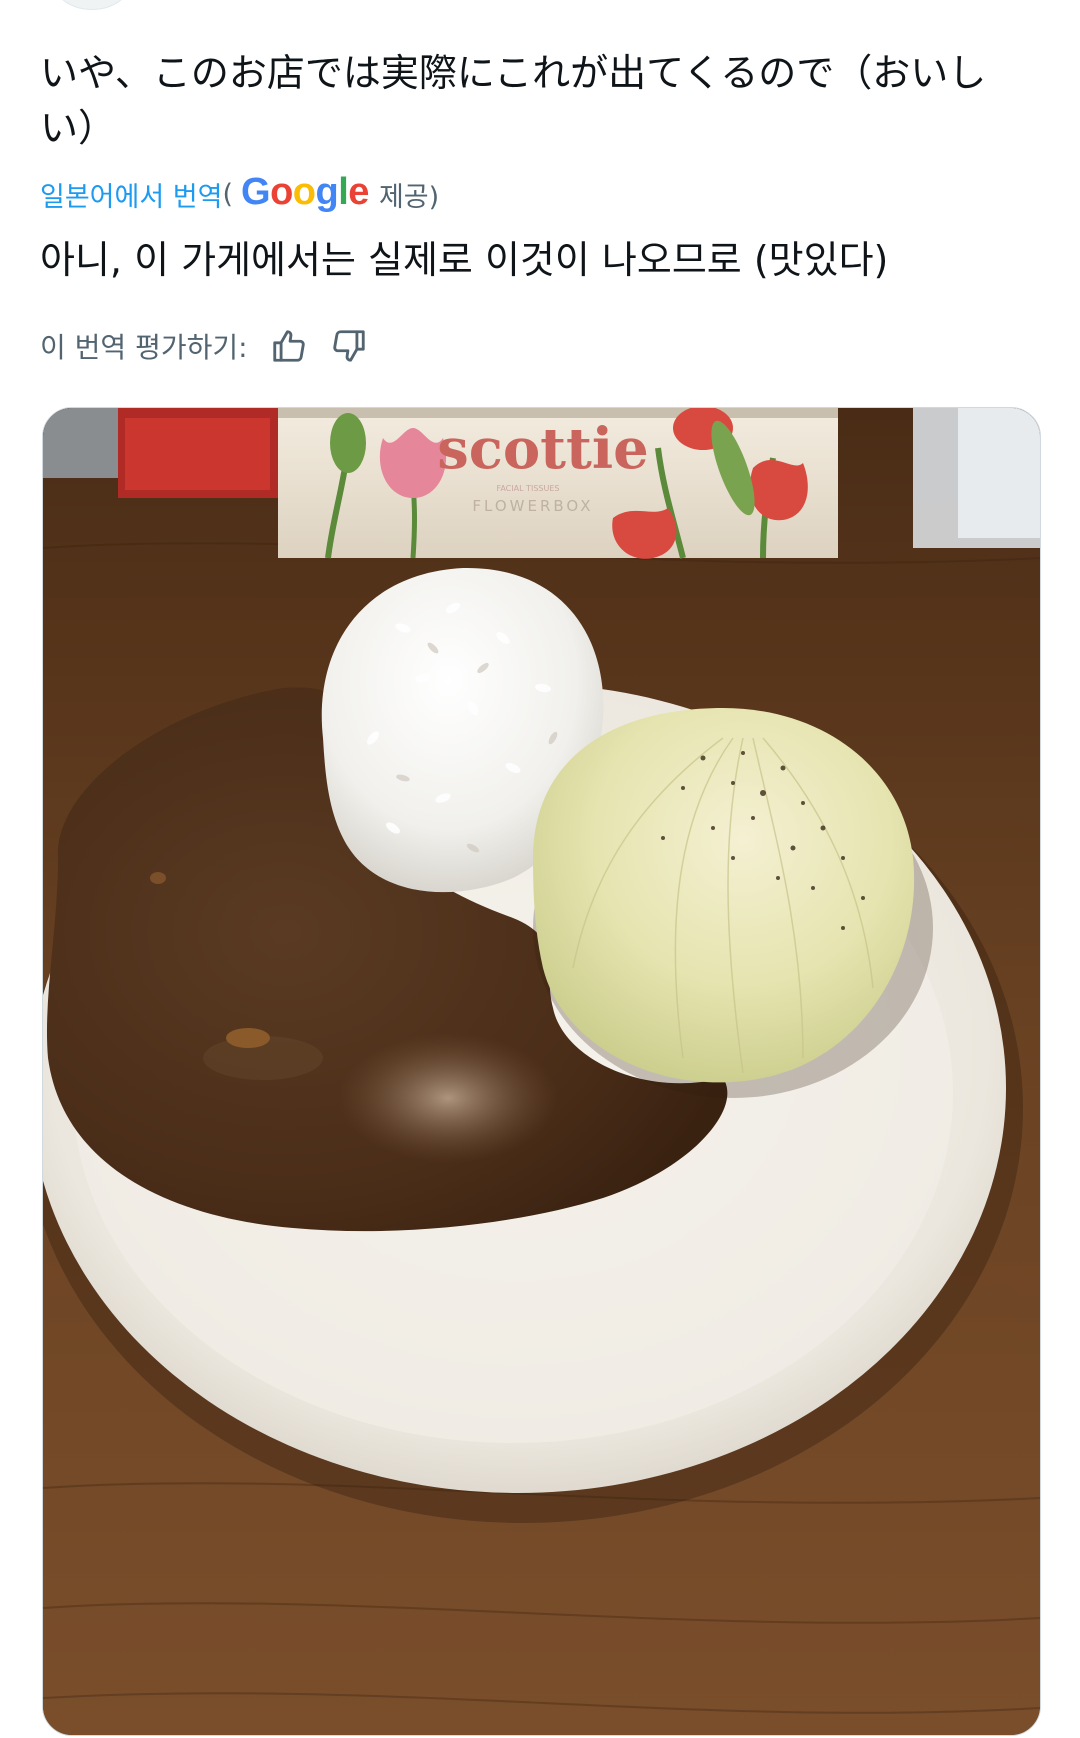 The width and height of the screenshot is (1080, 1738). What do you see at coordinates (289, 346) in the screenshot?
I see `thumbs-up-icon` at bounding box center [289, 346].